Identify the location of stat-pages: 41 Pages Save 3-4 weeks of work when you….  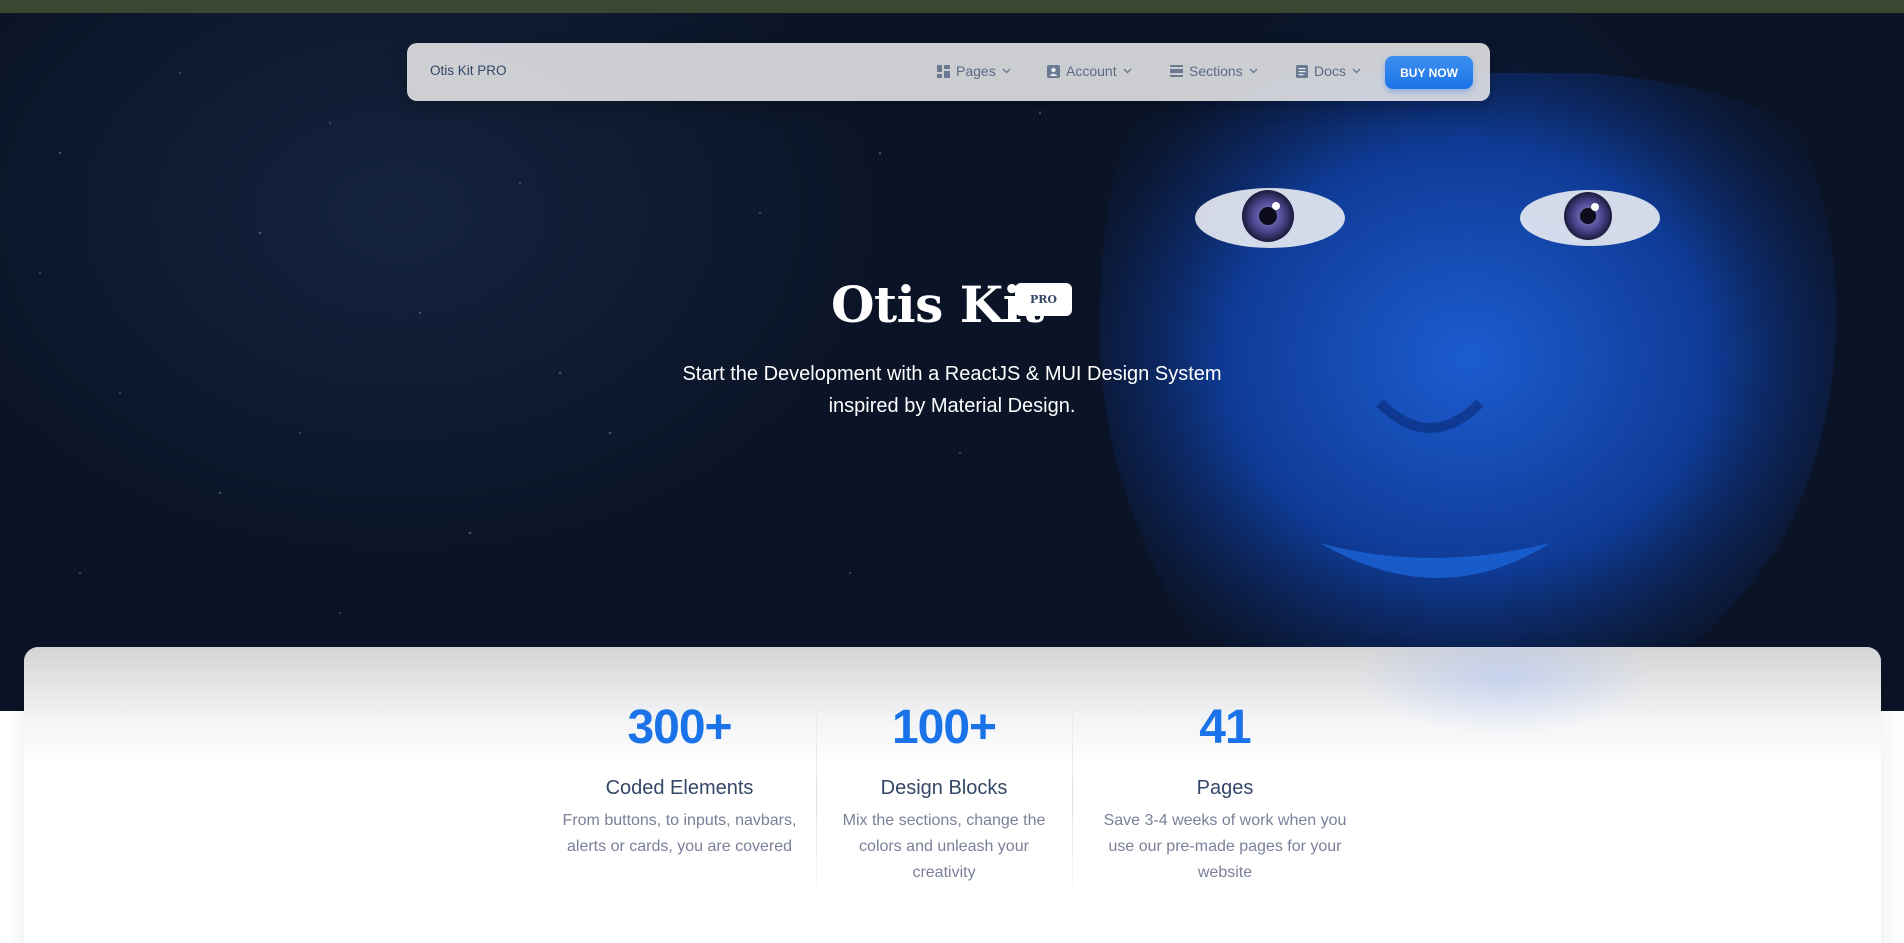
(1225, 793).